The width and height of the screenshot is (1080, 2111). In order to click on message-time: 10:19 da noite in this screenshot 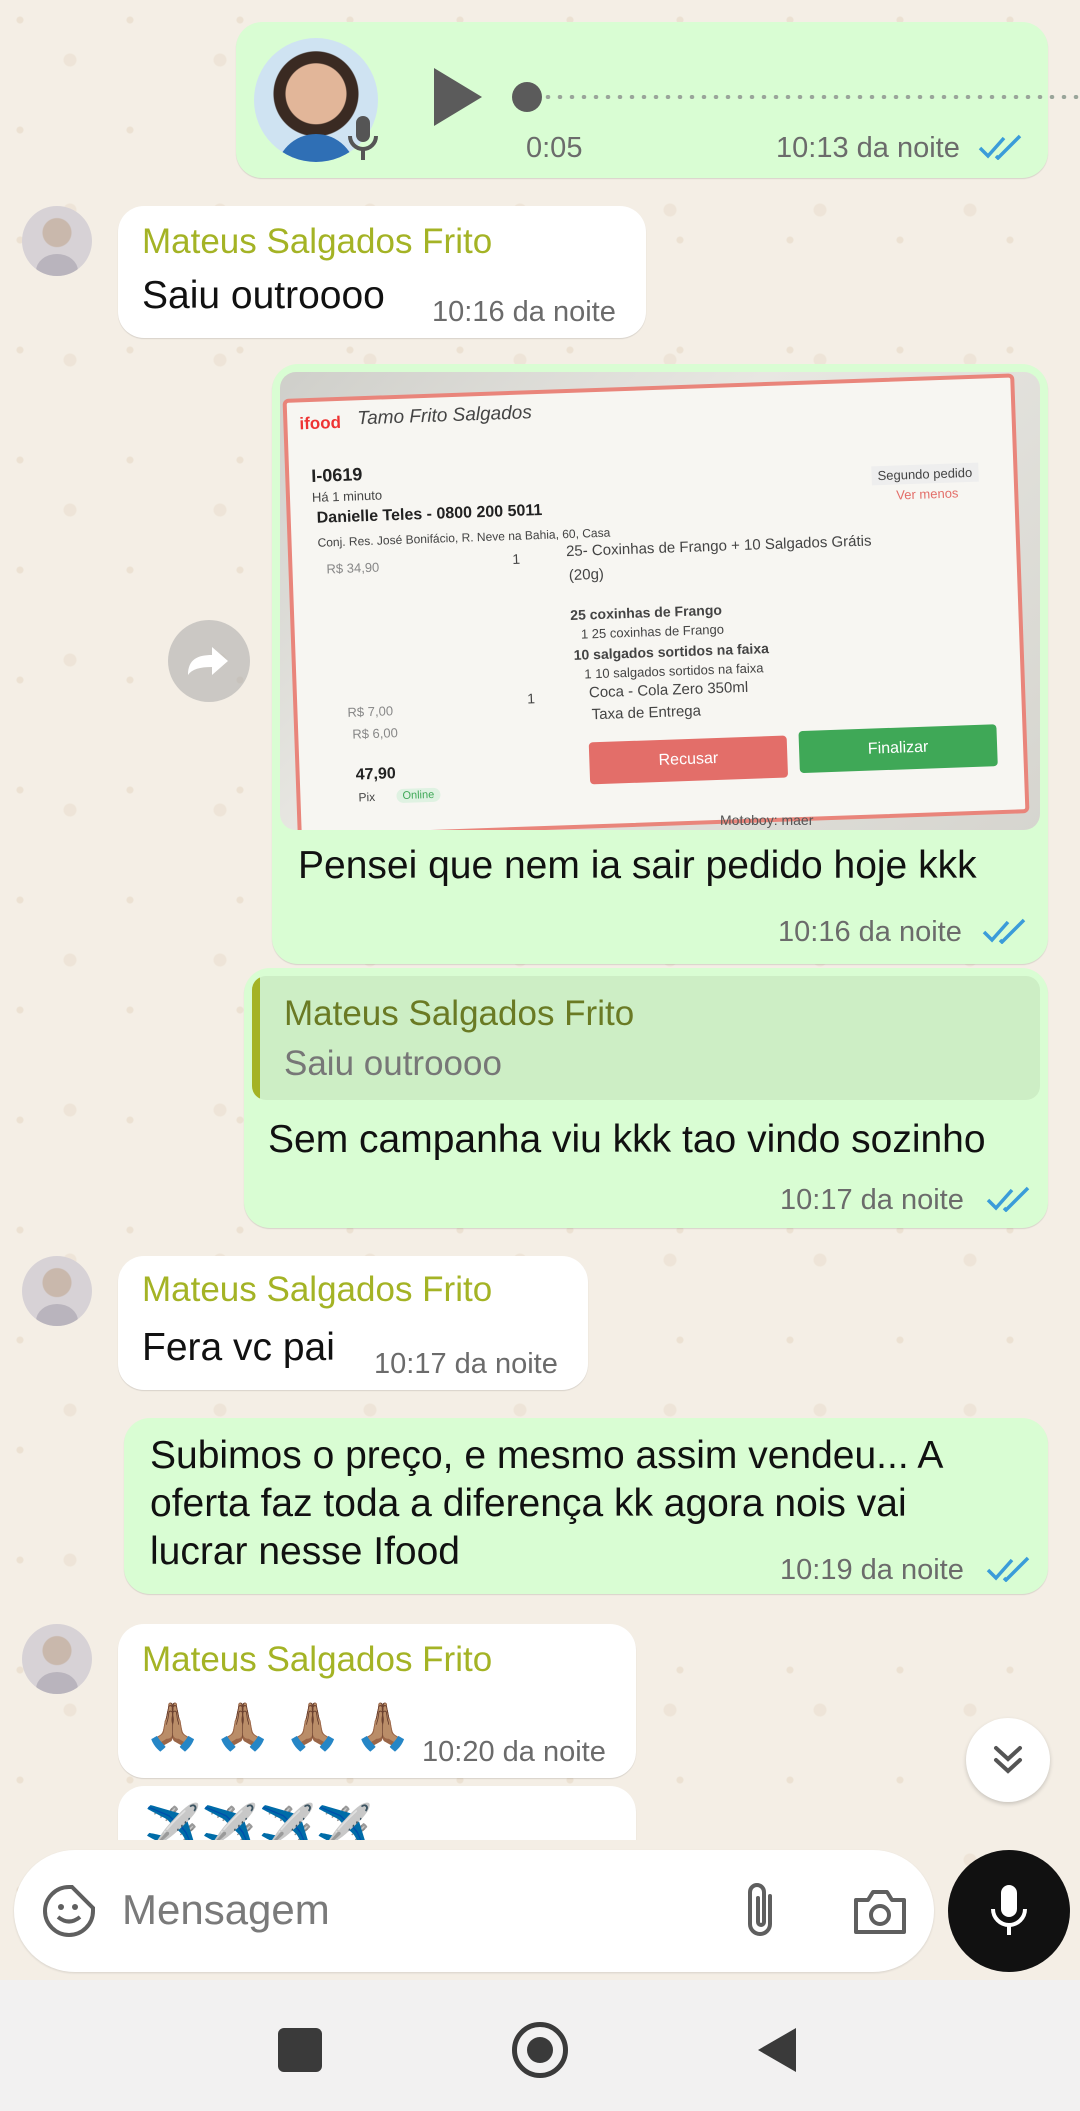, I will do `click(872, 1570)`.